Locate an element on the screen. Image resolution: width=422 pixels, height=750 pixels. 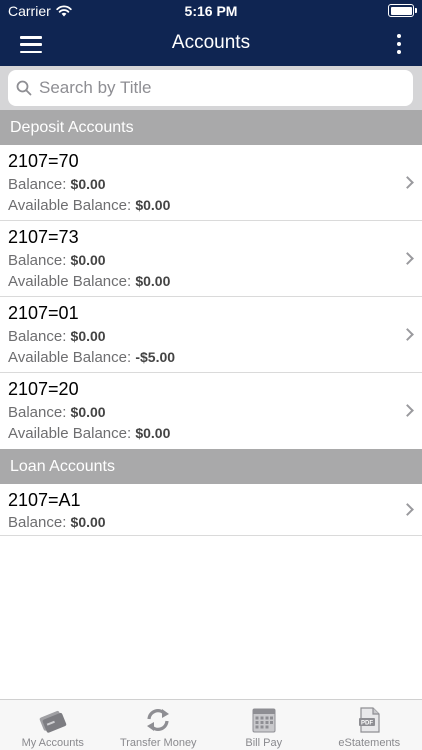
app-header: Carrier 5:16 PM Accounts is located at coordinates (211, 33).